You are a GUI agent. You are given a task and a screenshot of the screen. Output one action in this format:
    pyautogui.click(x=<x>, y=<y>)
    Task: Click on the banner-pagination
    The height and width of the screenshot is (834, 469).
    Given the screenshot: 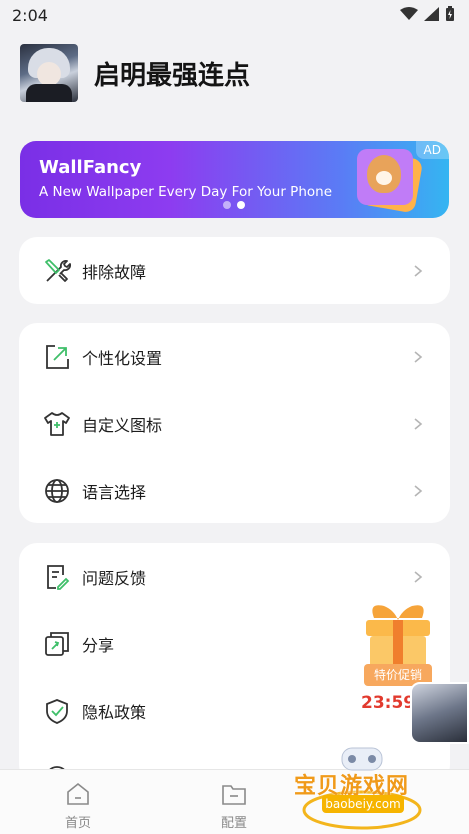 What is the action you would take?
    pyautogui.click(x=234, y=205)
    